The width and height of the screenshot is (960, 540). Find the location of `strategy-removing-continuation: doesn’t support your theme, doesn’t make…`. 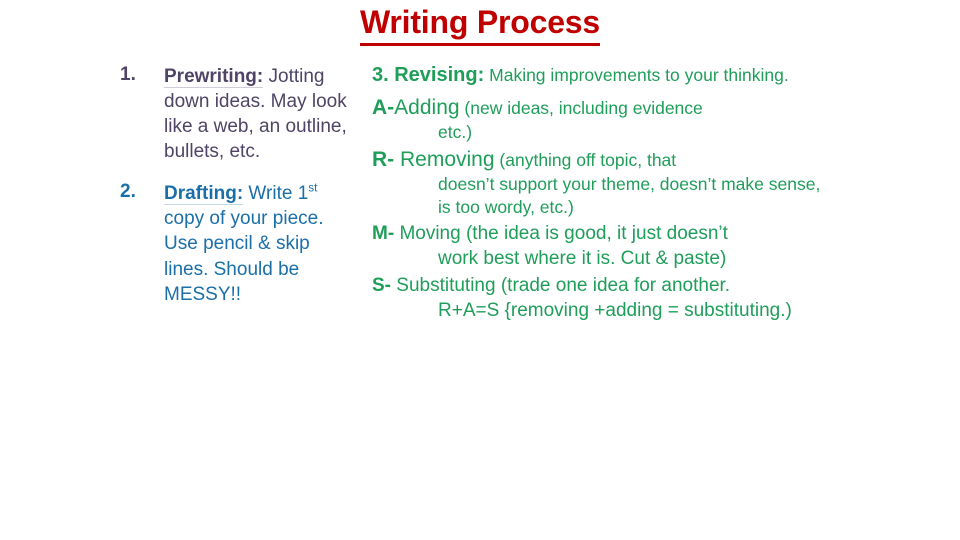

strategy-removing-continuation: doesn’t support your theme, doesn’t make… is located at coordinates (629, 196).